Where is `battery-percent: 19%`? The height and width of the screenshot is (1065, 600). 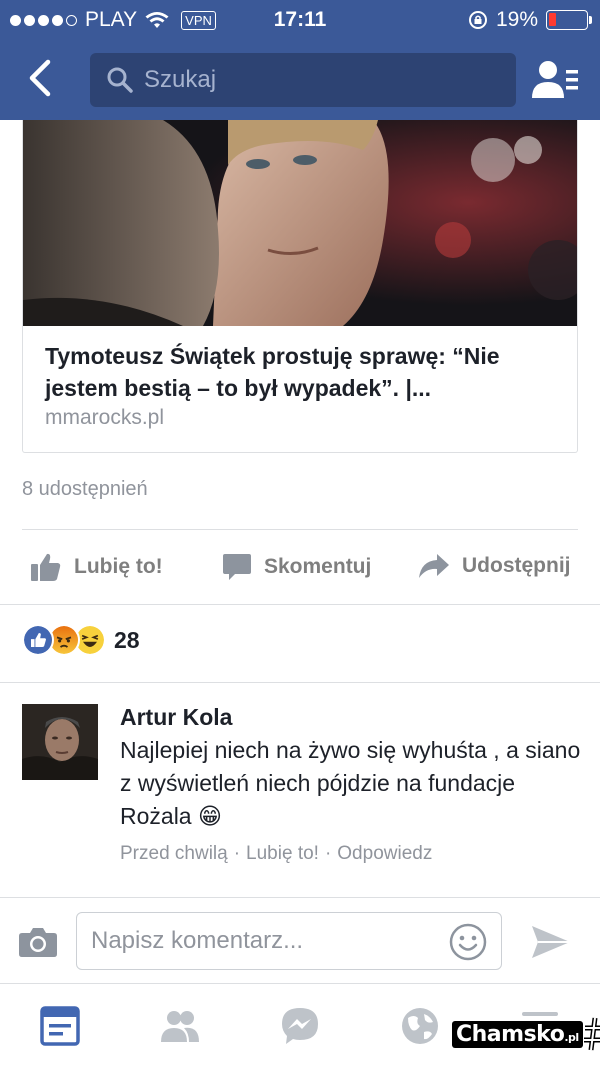
battery-percent: 19% is located at coordinates (516, 19).